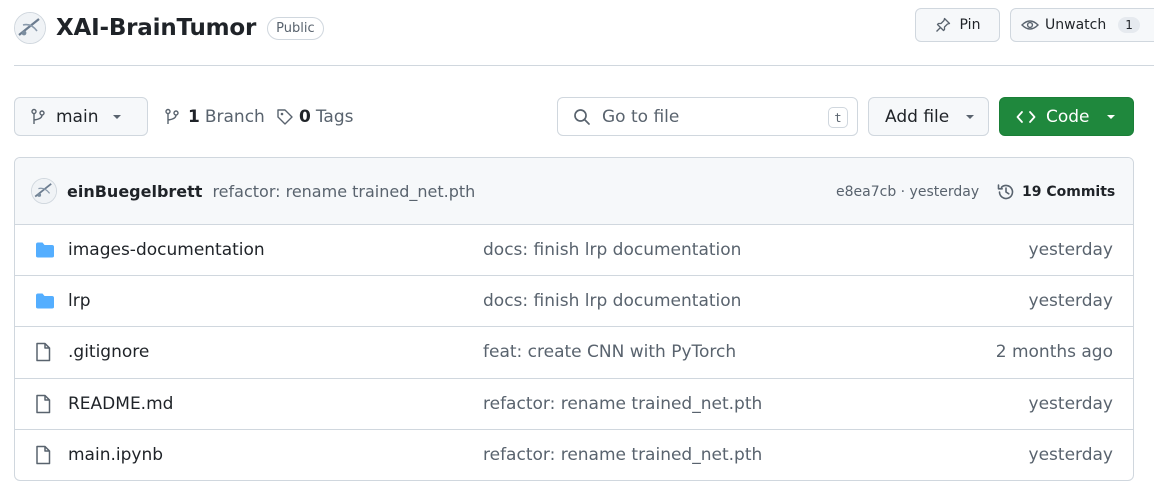 The image size is (1154, 492). What do you see at coordinates (77, 116) in the screenshot?
I see `branch-name: main` at bounding box center [77, 116].